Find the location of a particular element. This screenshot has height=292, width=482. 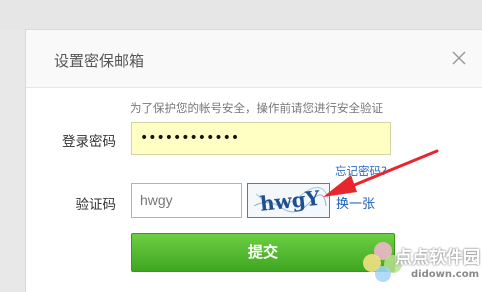

watermark-name: 点点软件园 is located at coordinates (437, 258).